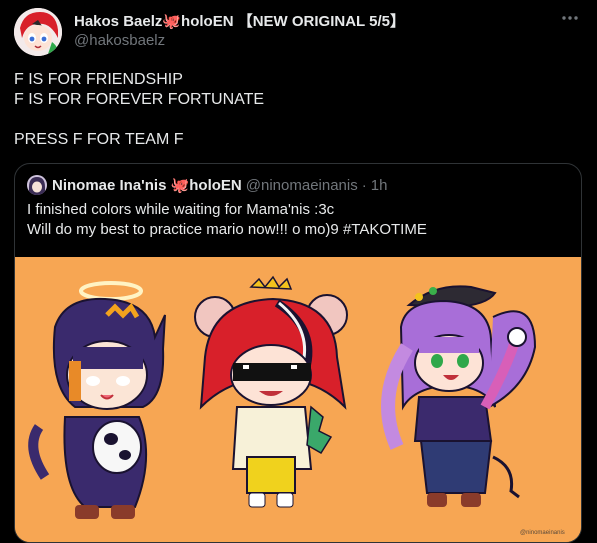  Describe the element at coordinates (542, 533) in the screenshot. I see `media-signature: @ninomaeinanis` at that location.